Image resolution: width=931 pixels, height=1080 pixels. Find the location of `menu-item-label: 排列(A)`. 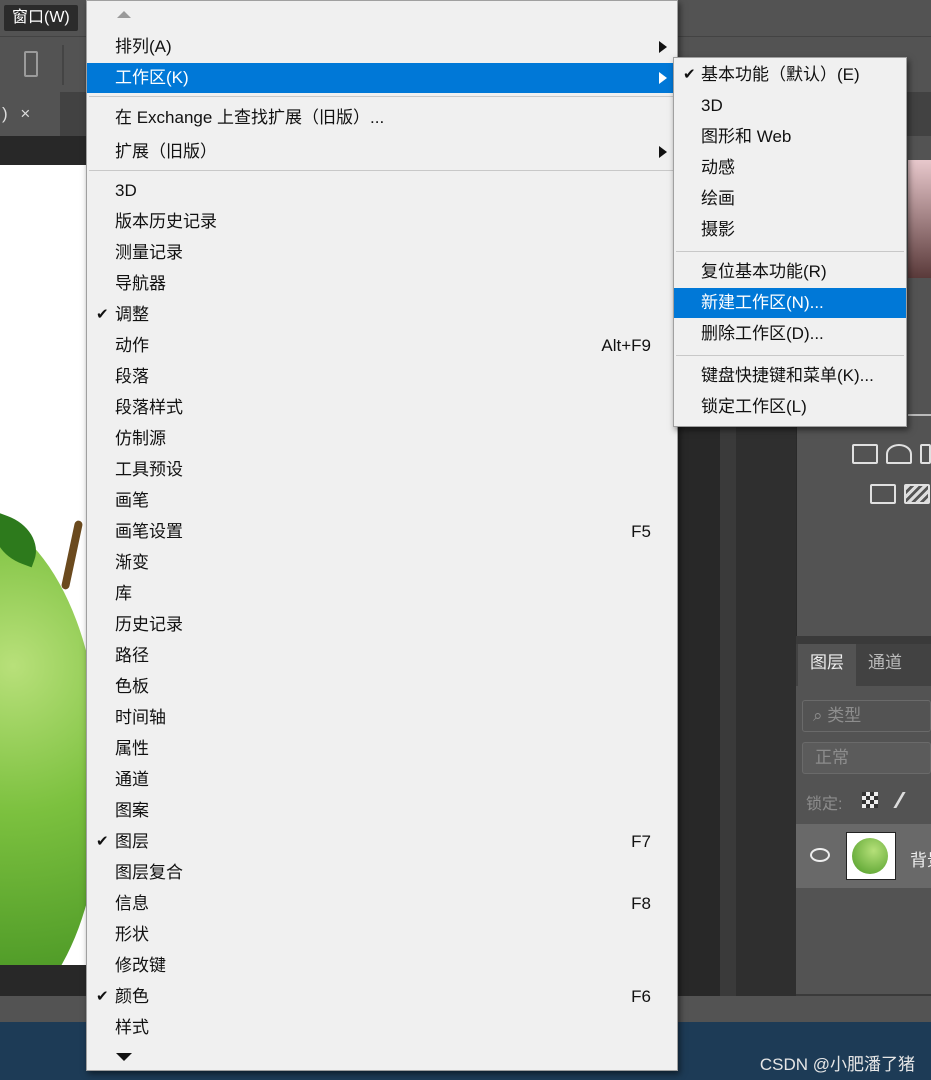

menu-item-label: 排列(A) is located at coordinates (143, 46).